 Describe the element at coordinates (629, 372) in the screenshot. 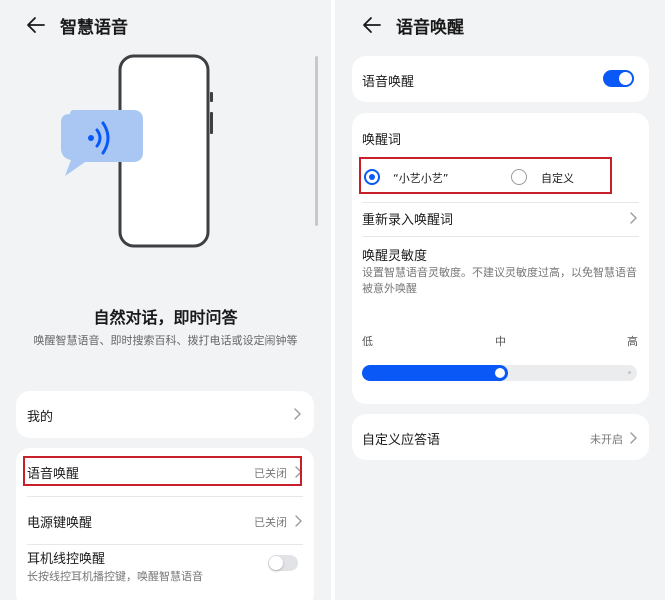

I see `slider-end-dot` at that location.